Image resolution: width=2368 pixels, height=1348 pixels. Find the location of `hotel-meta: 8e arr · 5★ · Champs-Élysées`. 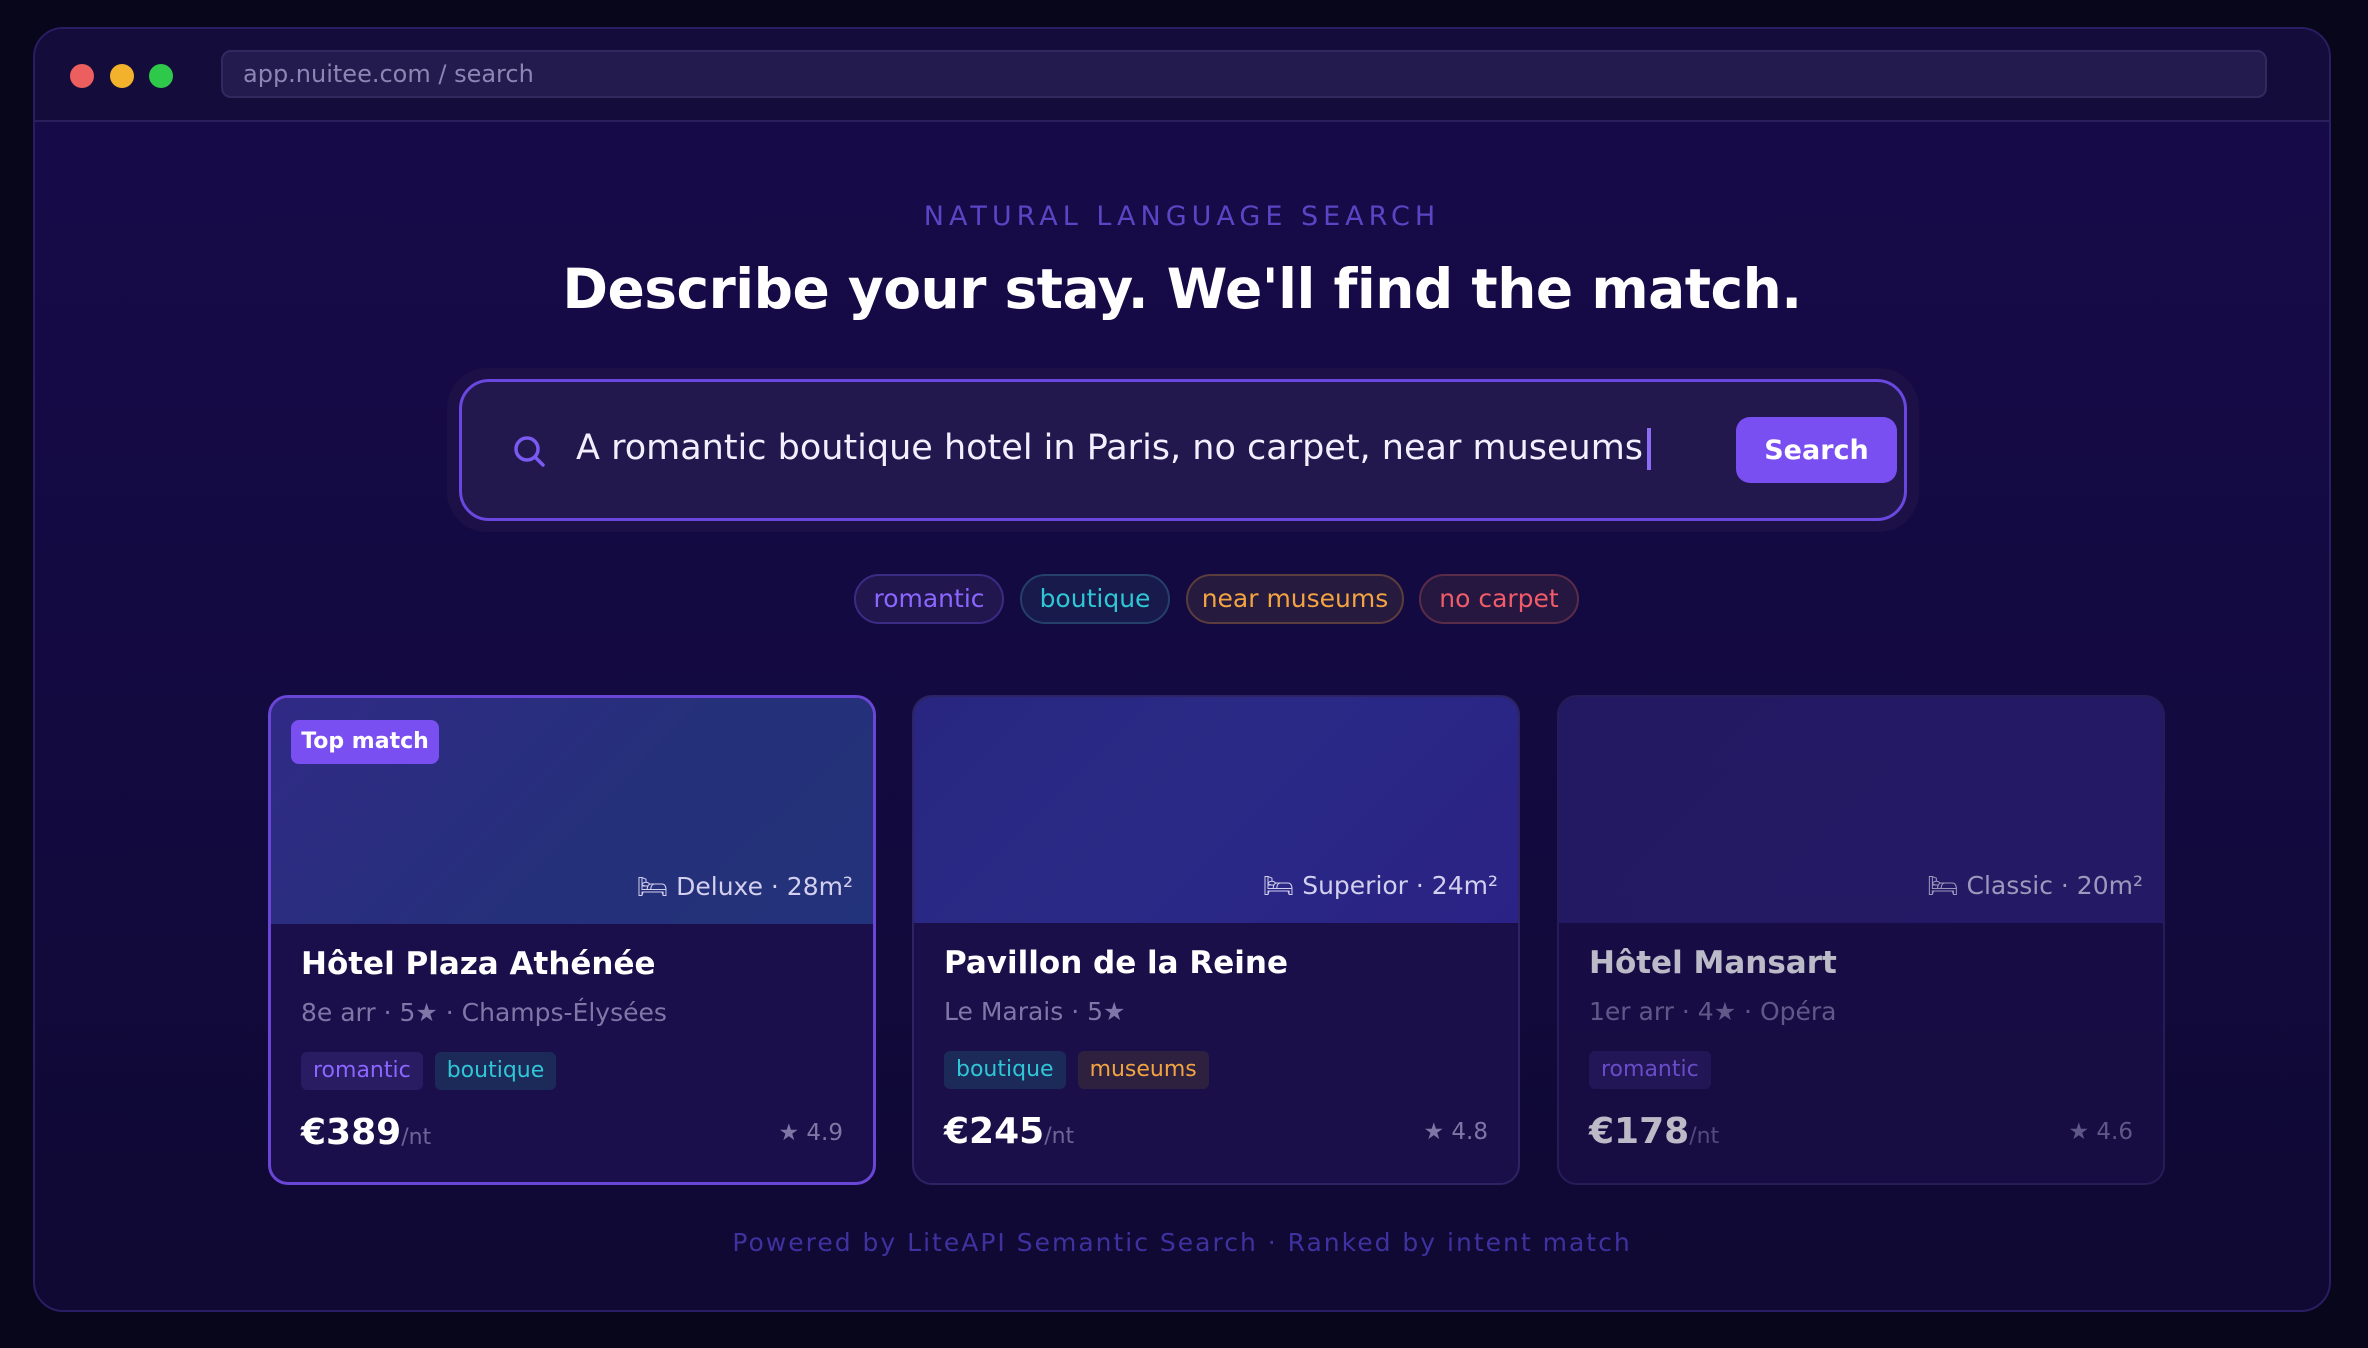

hotel-meta: 8e arr · 5★ · Champs-Élysées is located at coordinates (484, 1012).